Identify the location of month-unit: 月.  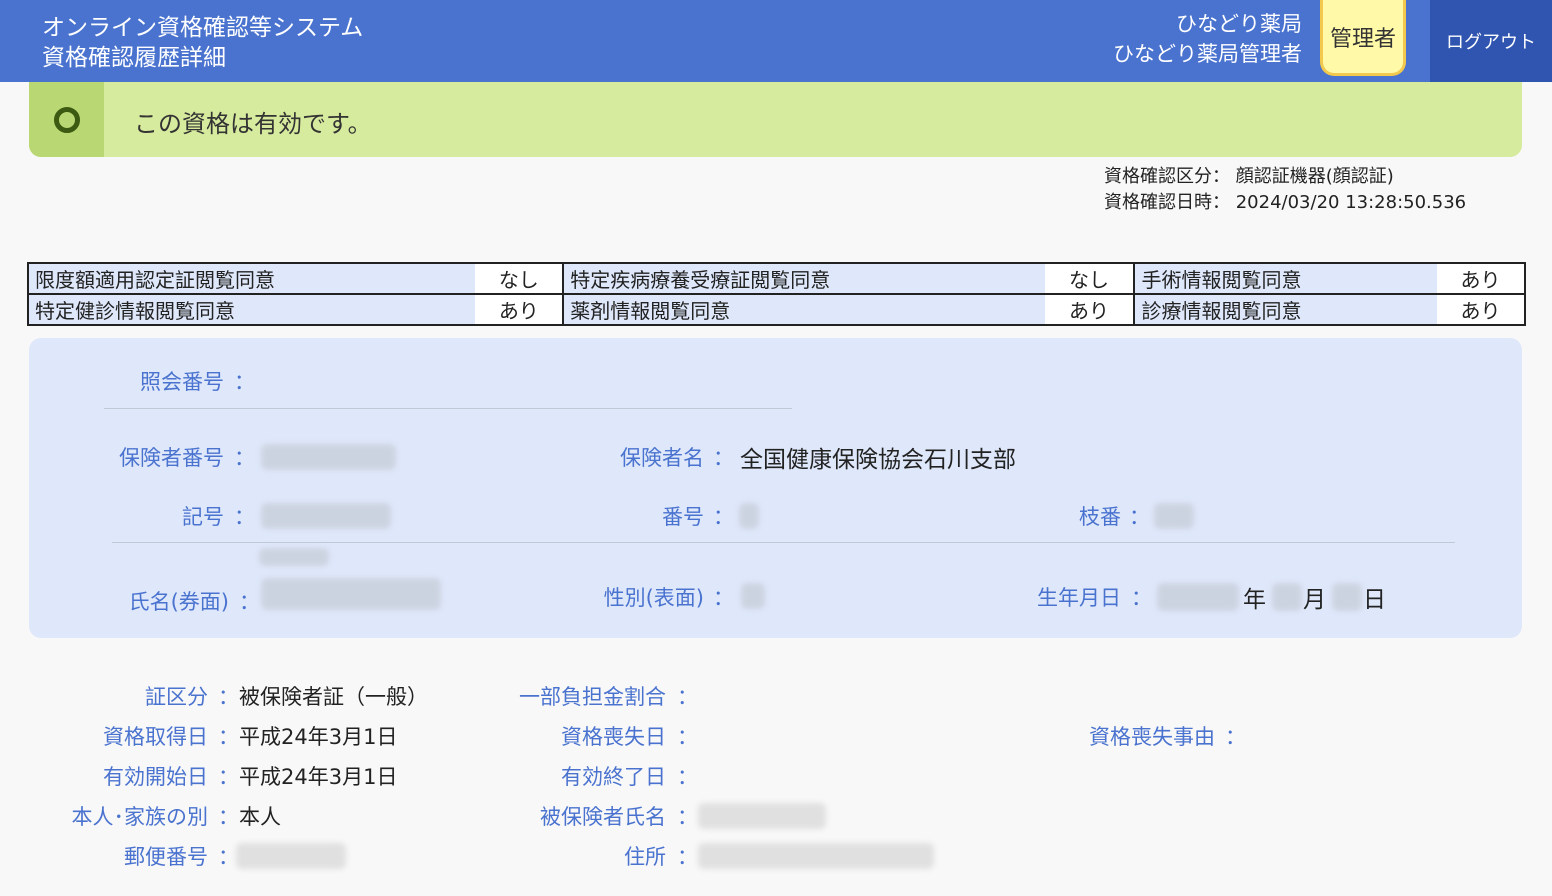
(1314, 600).